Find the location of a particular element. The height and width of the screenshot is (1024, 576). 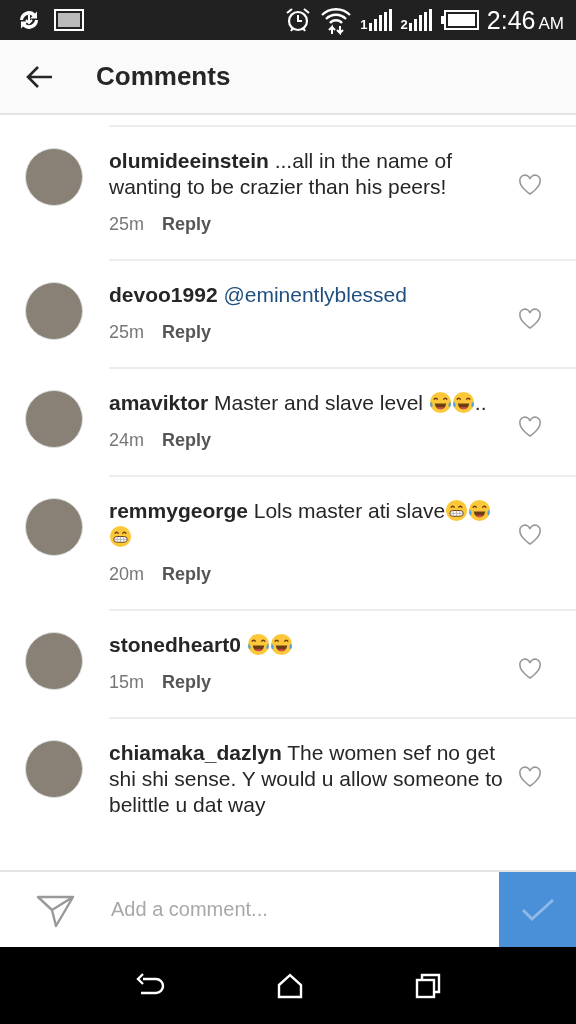

comment-text: amaviktor Master and slave level .. is located at coordinates (298, 403).